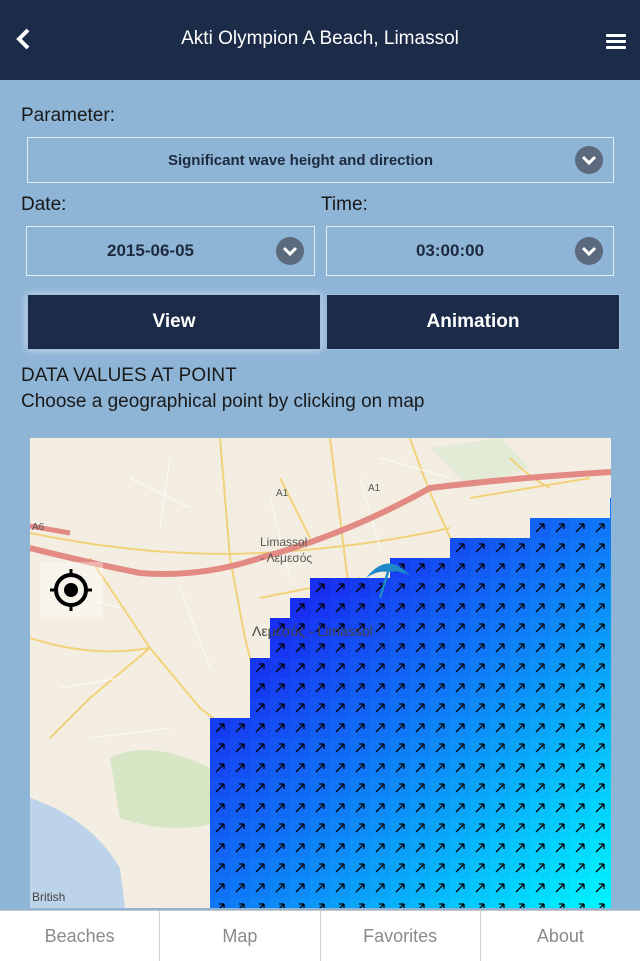 The height and width of the screenshot is (961, 640). What do you see at coordinates (312, 631) in the screenshot?
I see `map-label-city: Λεμεσός - Limassol` at bounding box center [312, 631].